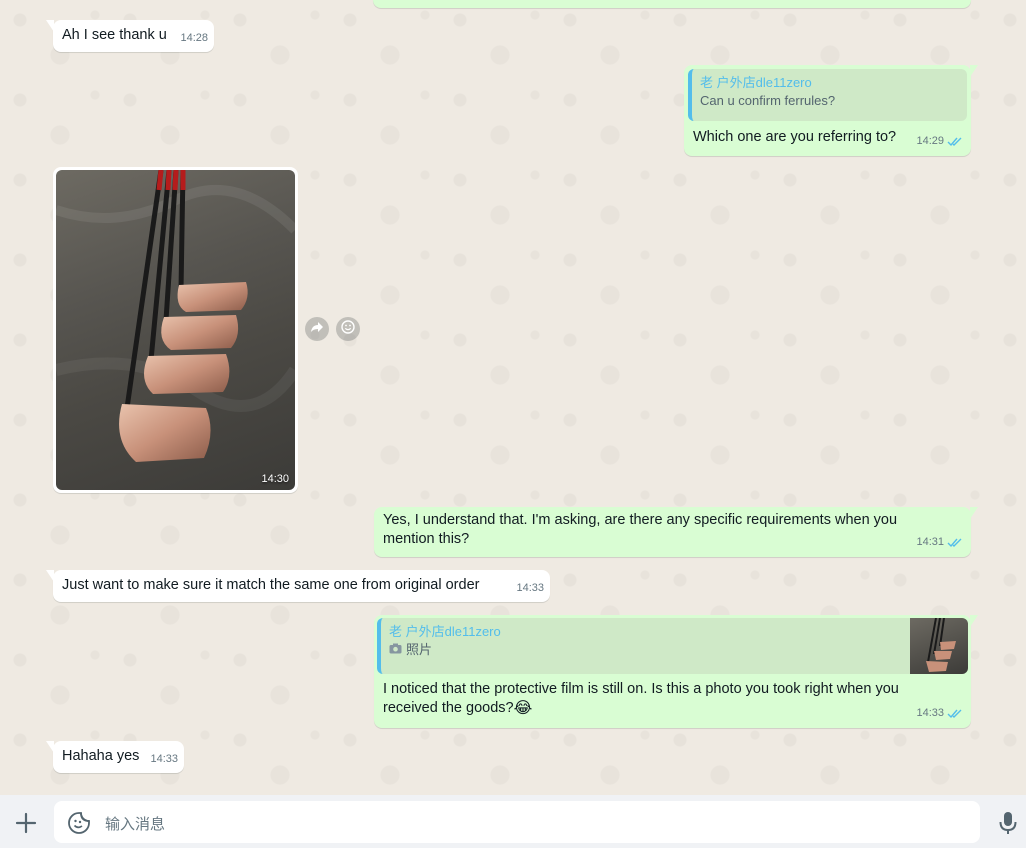 The image size is (1026, 848). What do you see at coordinates (643, 650) in the screenshot?
I see `quoted-text-row: 照片` at bounding box center [643, 650].